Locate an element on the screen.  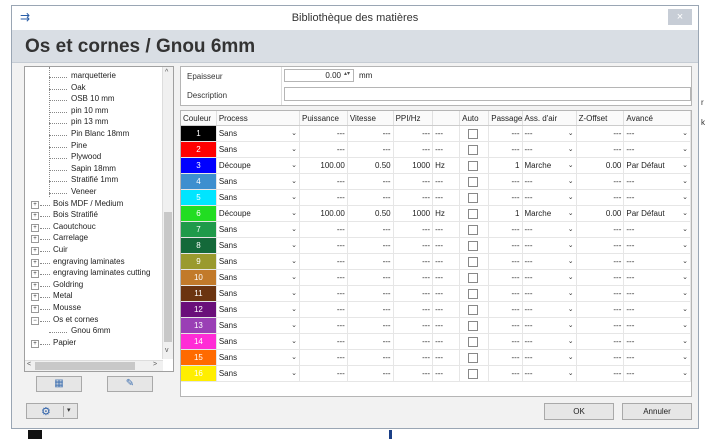
table-row: 12 Sans ⌄ --- --- --- --- --- --- ⌄ --- --- ⌄ is located at coordinates (436, 309).